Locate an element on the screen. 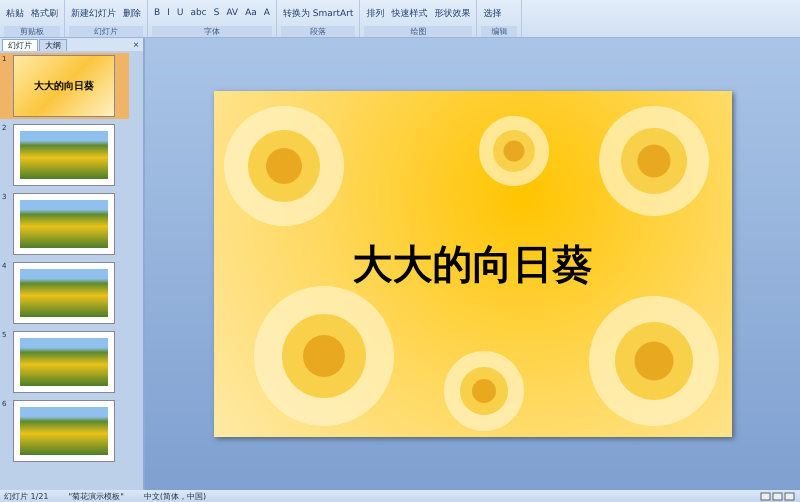  ribbon-group-label: 剪贴板 is located at coordinates (32, 31).